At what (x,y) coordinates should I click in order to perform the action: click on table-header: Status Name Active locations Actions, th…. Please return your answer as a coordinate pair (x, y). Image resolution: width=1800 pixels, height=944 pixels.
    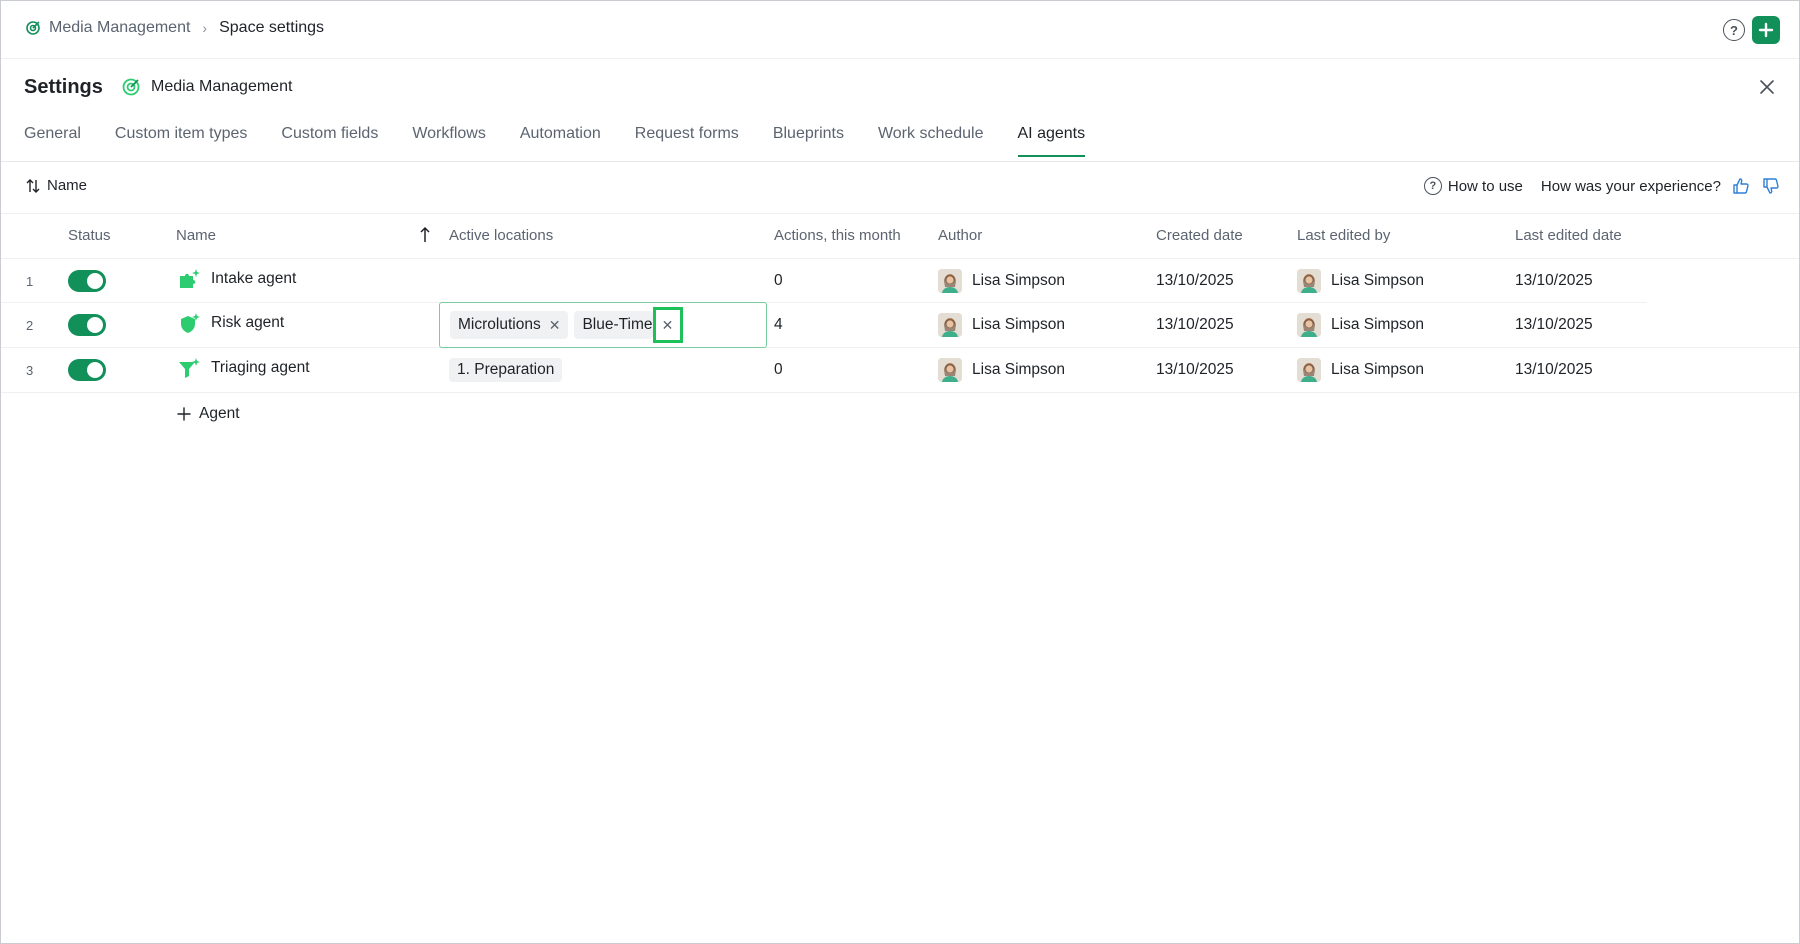
    Looking at the image, I should click on (900, 241).